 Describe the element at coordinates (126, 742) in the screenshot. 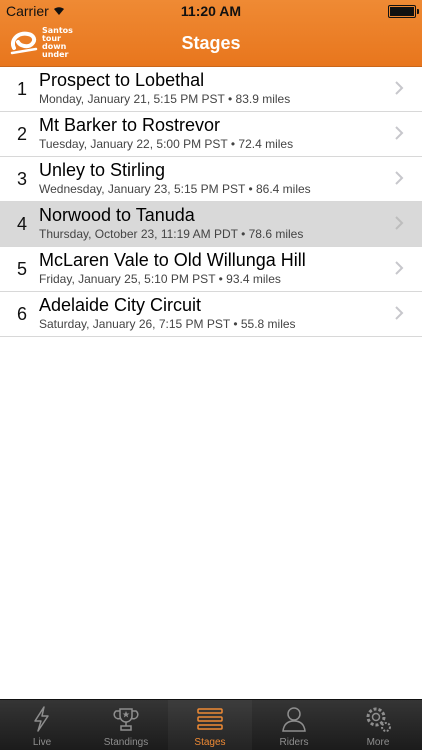

I see `tab-label: Standings` at that location.